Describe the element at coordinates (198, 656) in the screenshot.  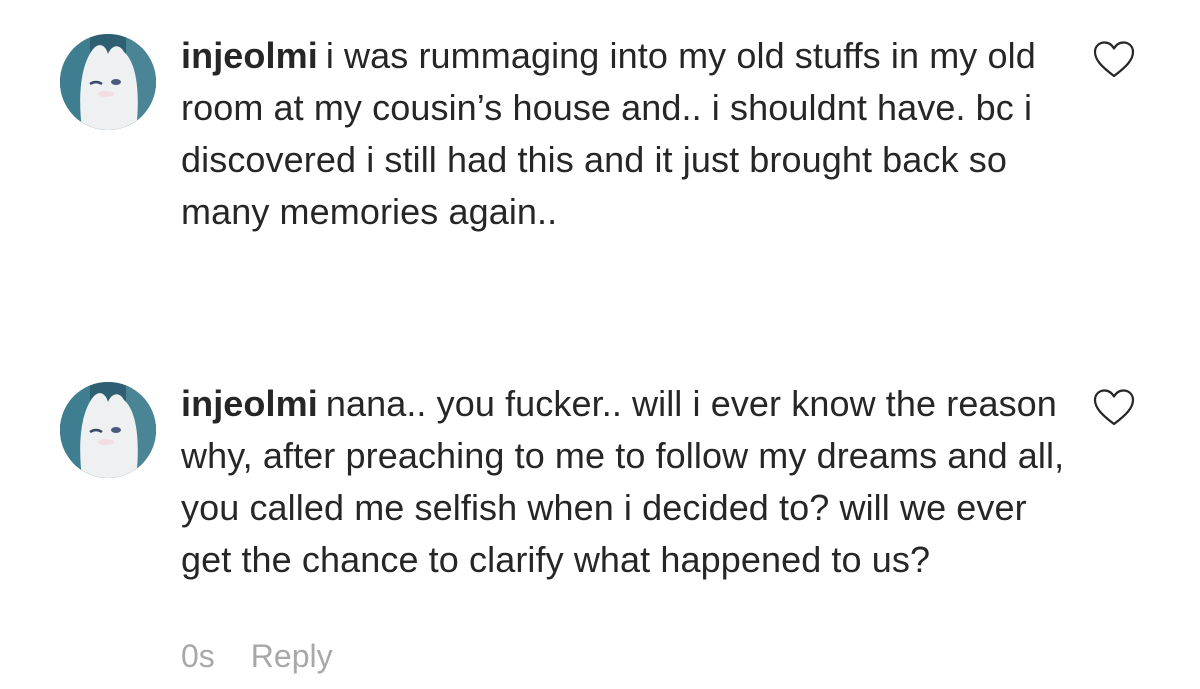
I see `comment-timestamp: 0s` at that location.